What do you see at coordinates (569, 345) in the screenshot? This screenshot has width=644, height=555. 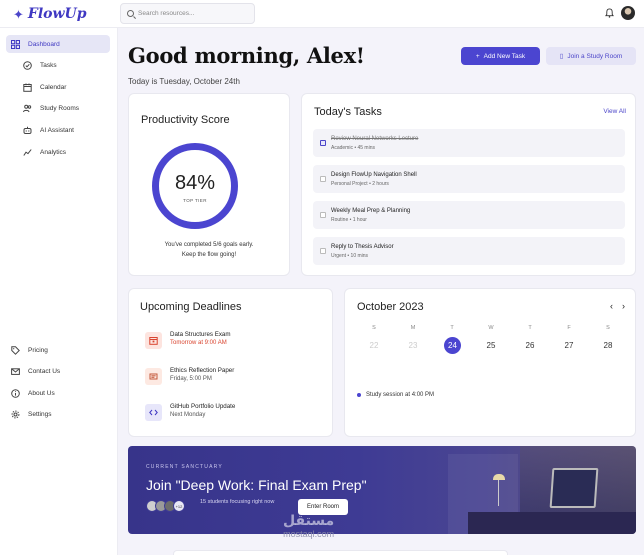 I see `calendar-day: 27` at bounding box center [569, 345].